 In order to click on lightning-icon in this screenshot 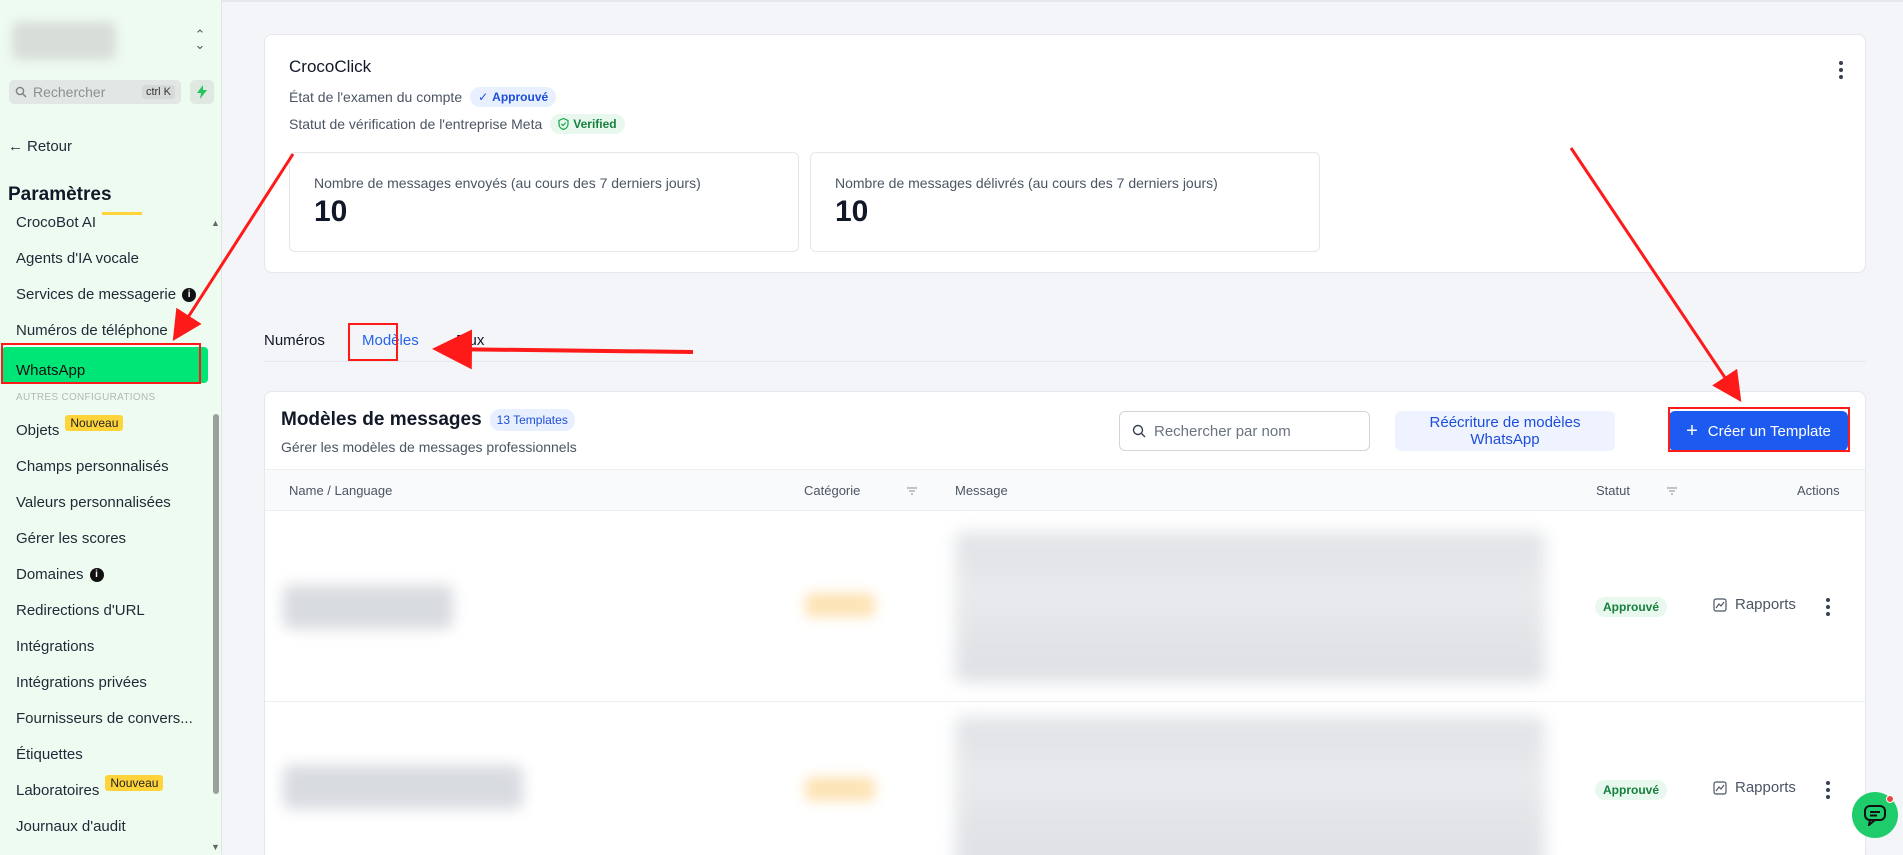, I will do `click(202, 92)`.